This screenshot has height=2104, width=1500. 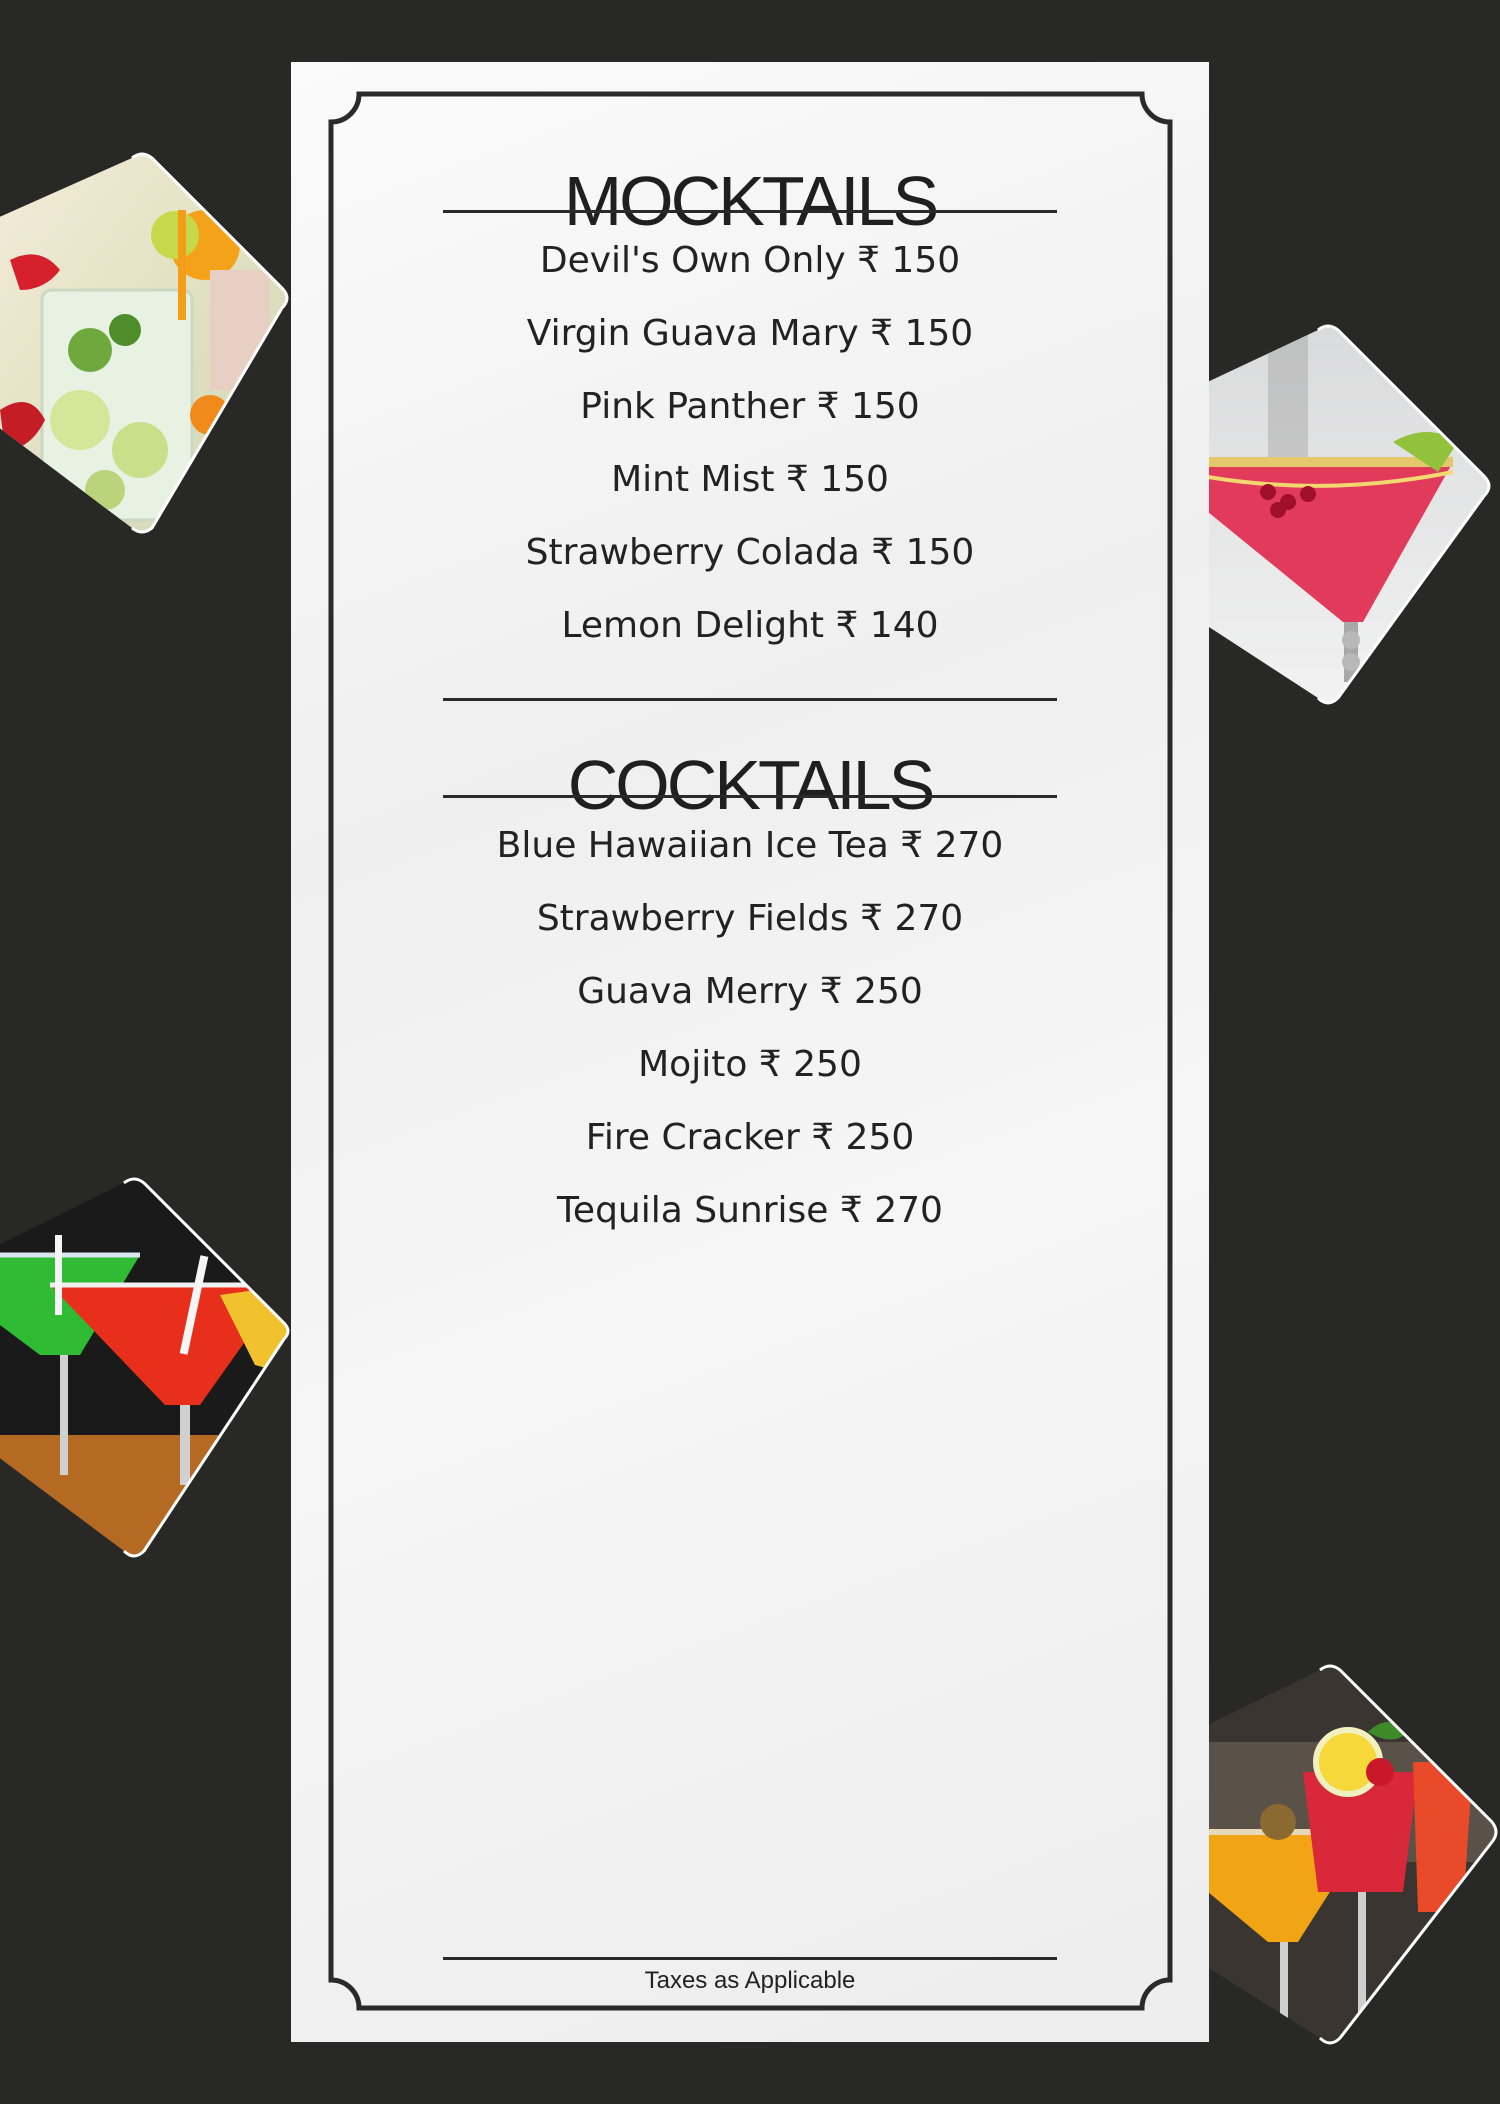 I want to click on cocktails-heading-rule, so click(x=750, y=796).